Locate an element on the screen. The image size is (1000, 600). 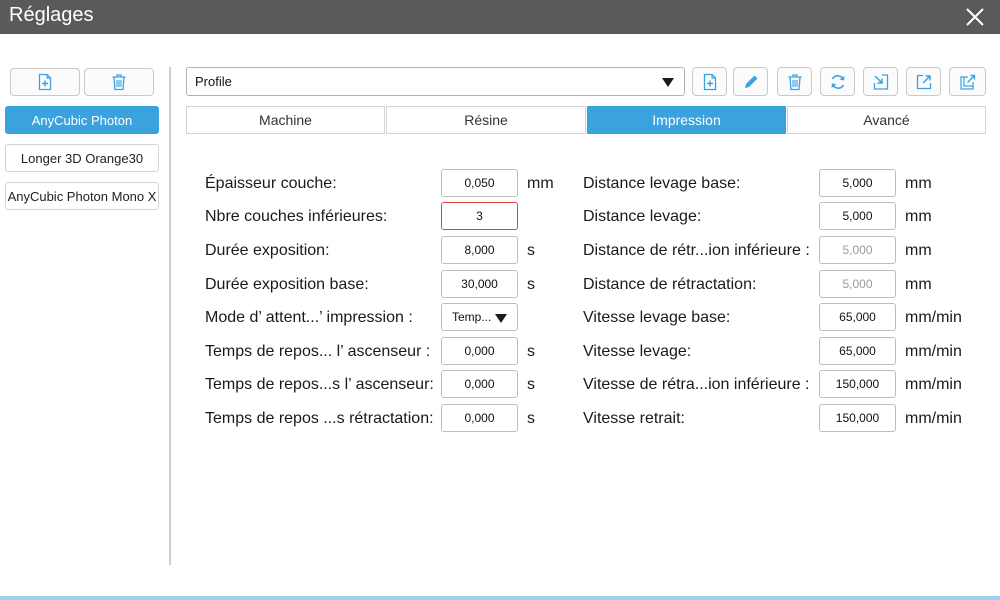
title-bar: Réglages is located at coordinates (500, 17).